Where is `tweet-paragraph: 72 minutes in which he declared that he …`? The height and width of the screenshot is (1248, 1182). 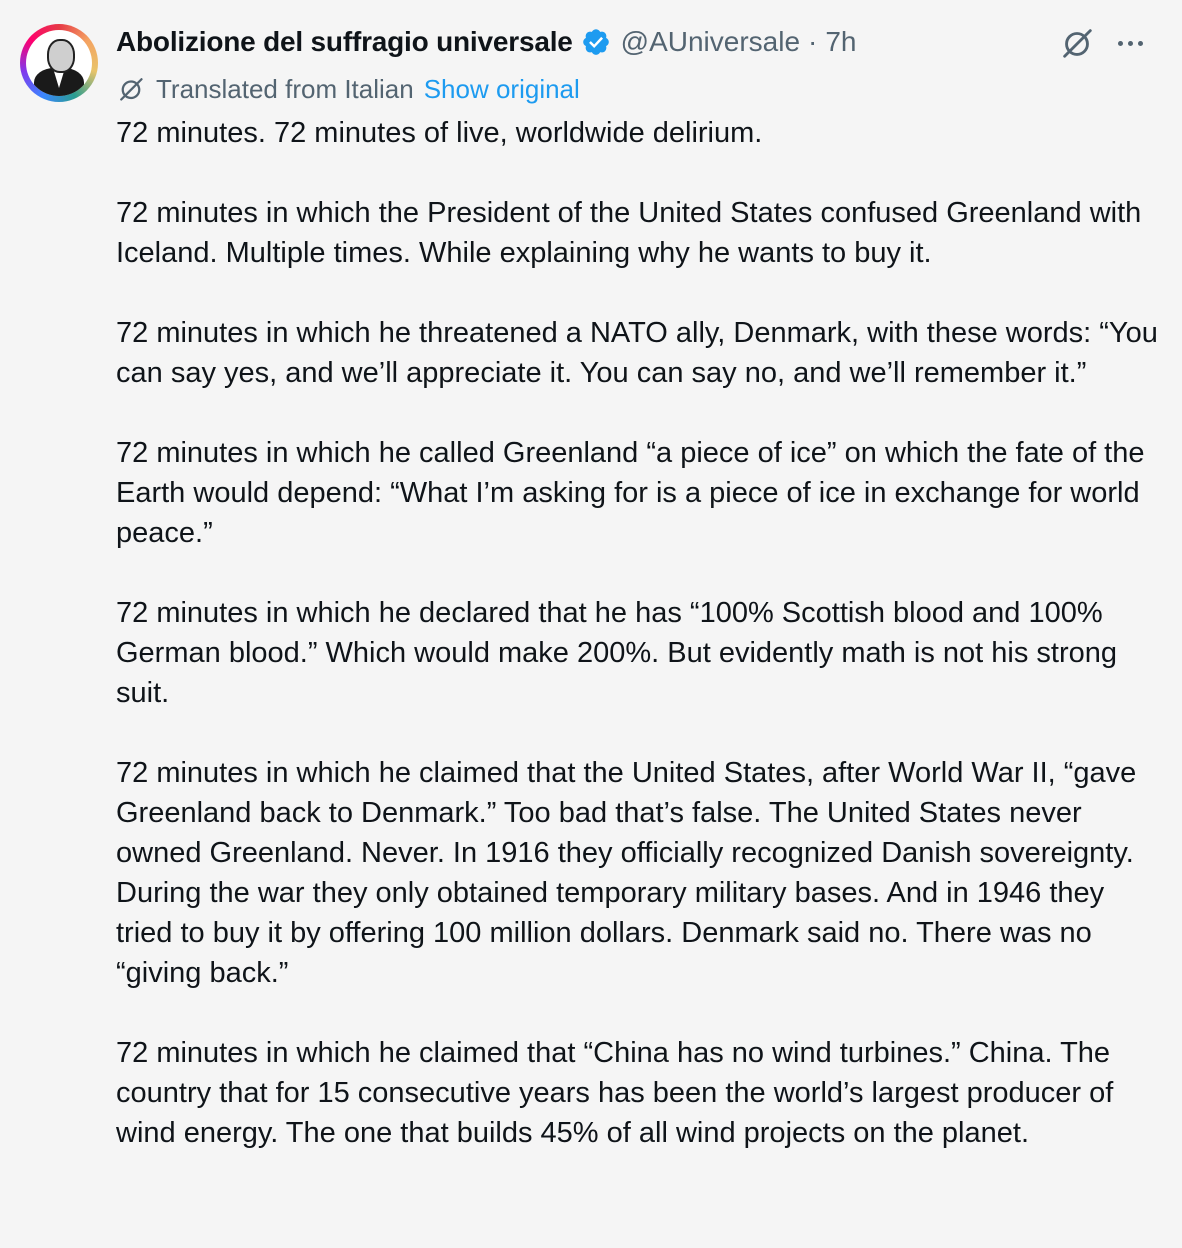
tweet-paragraph: 72 minutes in which he declared that he … is located at coordinates (616, 653).